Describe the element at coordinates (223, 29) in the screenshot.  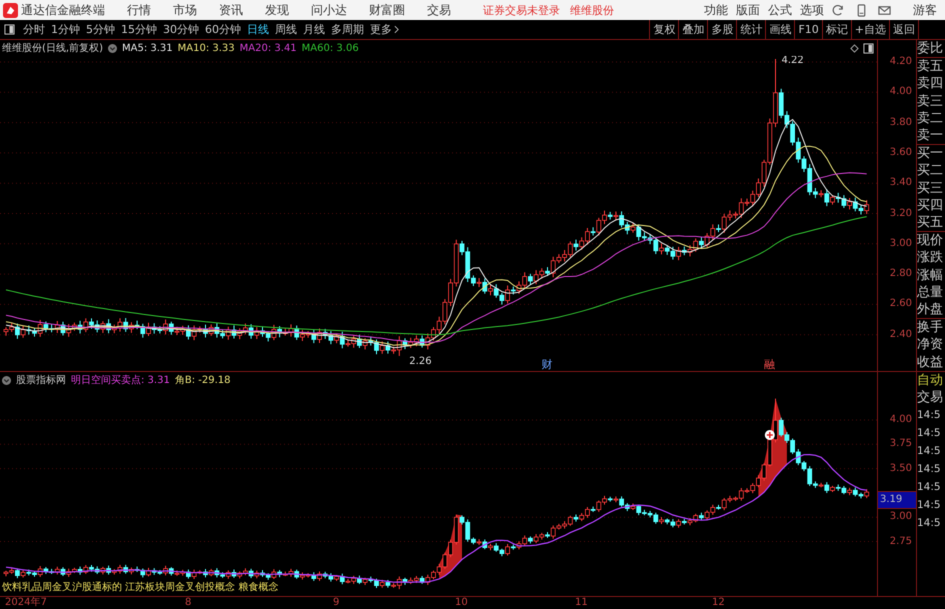
I see `period-tab: 60分钟` at that location.